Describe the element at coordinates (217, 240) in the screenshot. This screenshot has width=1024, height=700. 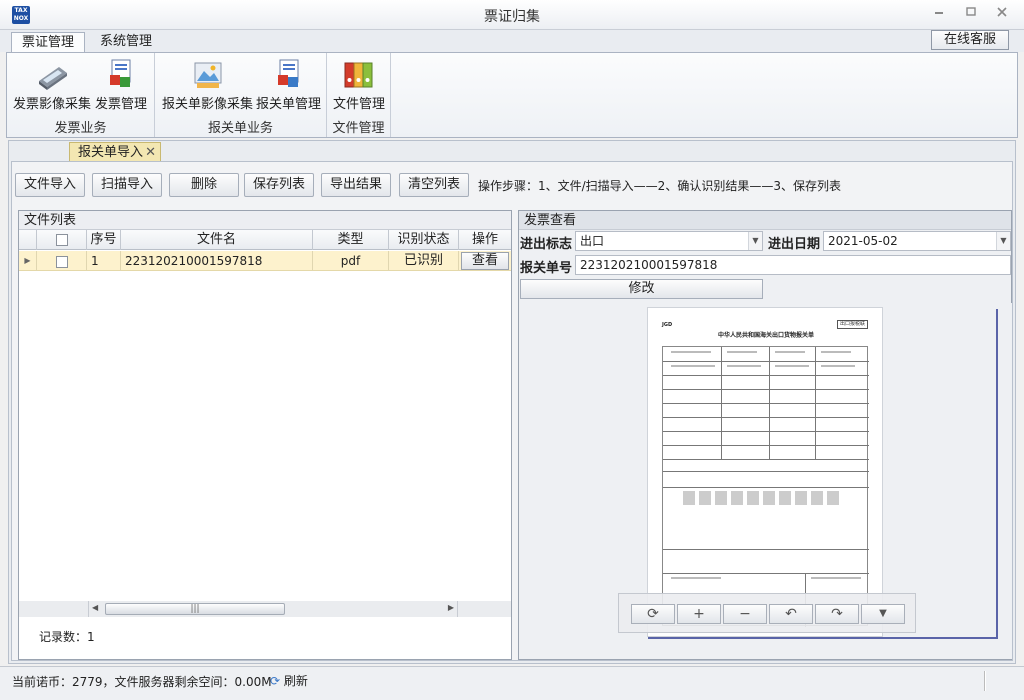
I see `col-filename: 文件名` at that location.